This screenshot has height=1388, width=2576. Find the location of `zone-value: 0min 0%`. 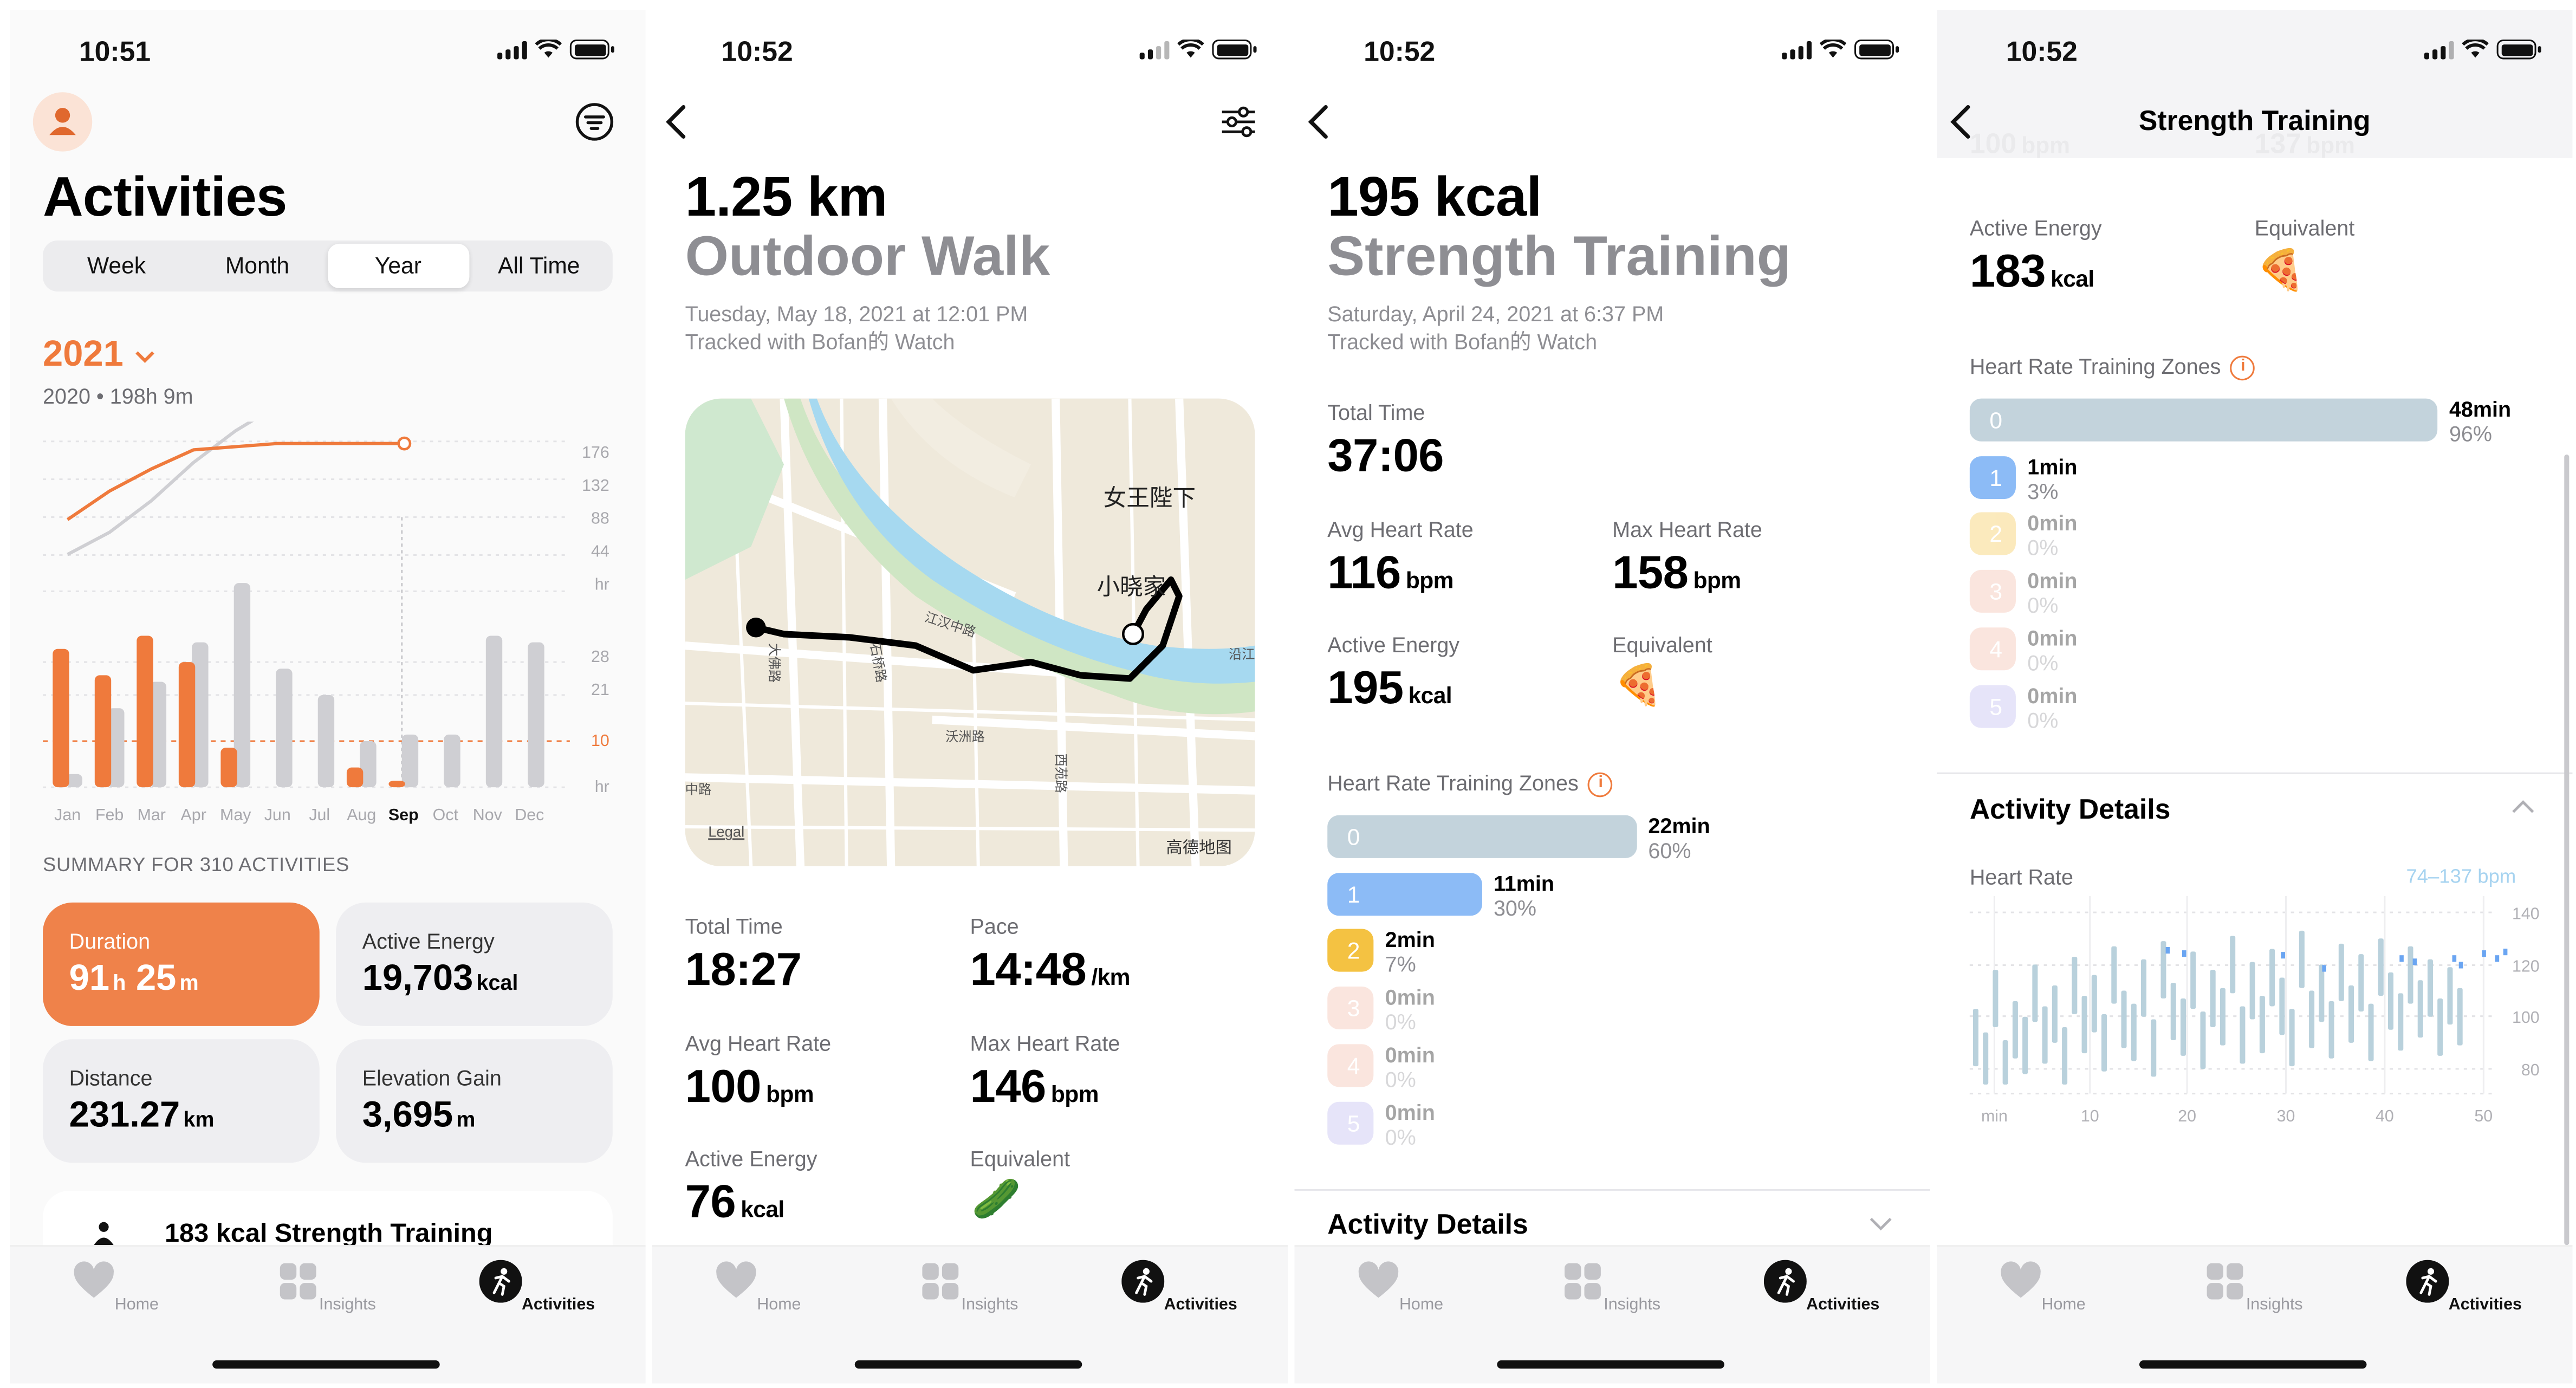

zone-value: 0min 0% is located at coordinates (2052, 708).